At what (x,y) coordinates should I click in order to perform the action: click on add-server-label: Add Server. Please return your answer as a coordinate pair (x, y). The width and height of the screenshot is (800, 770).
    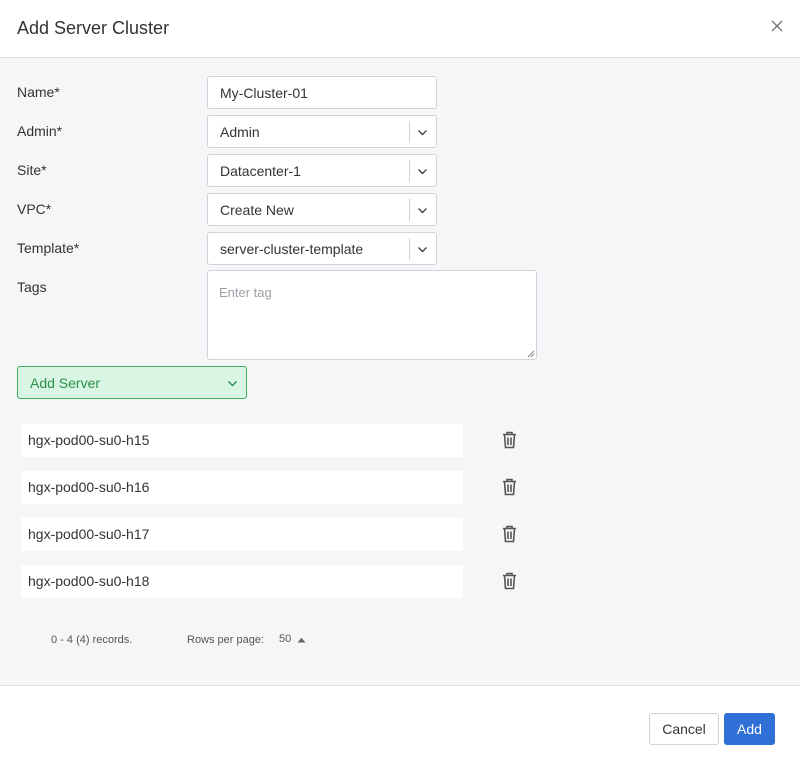
    Looking at the image, I should click on (65, 383).